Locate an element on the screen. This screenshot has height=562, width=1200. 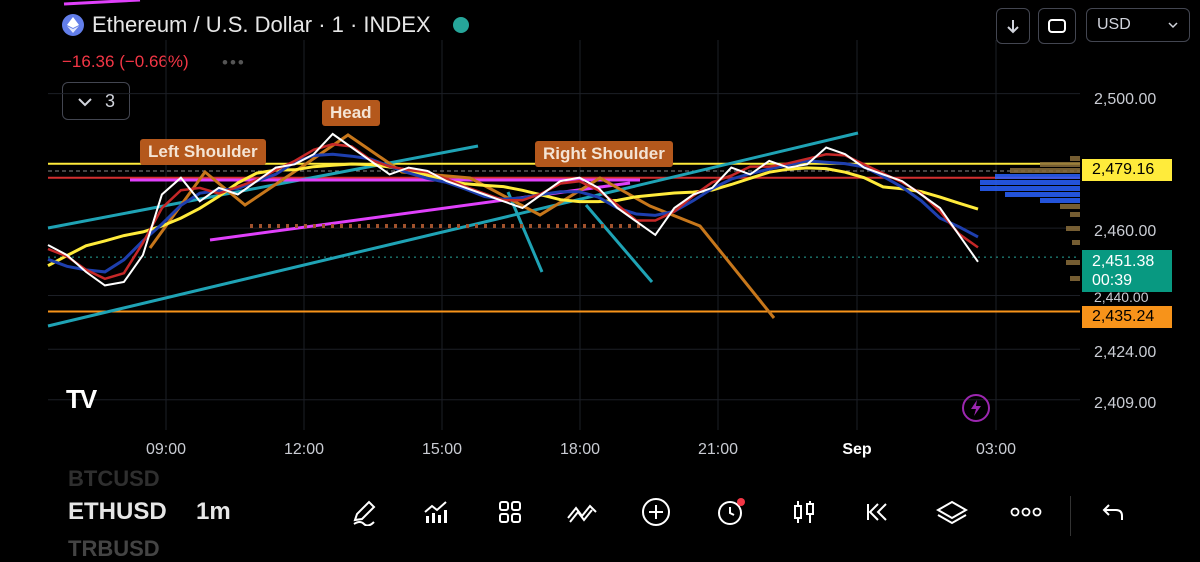
current-price-tag: 2,451.38 00:39 is located at coordinates (1127, 271).